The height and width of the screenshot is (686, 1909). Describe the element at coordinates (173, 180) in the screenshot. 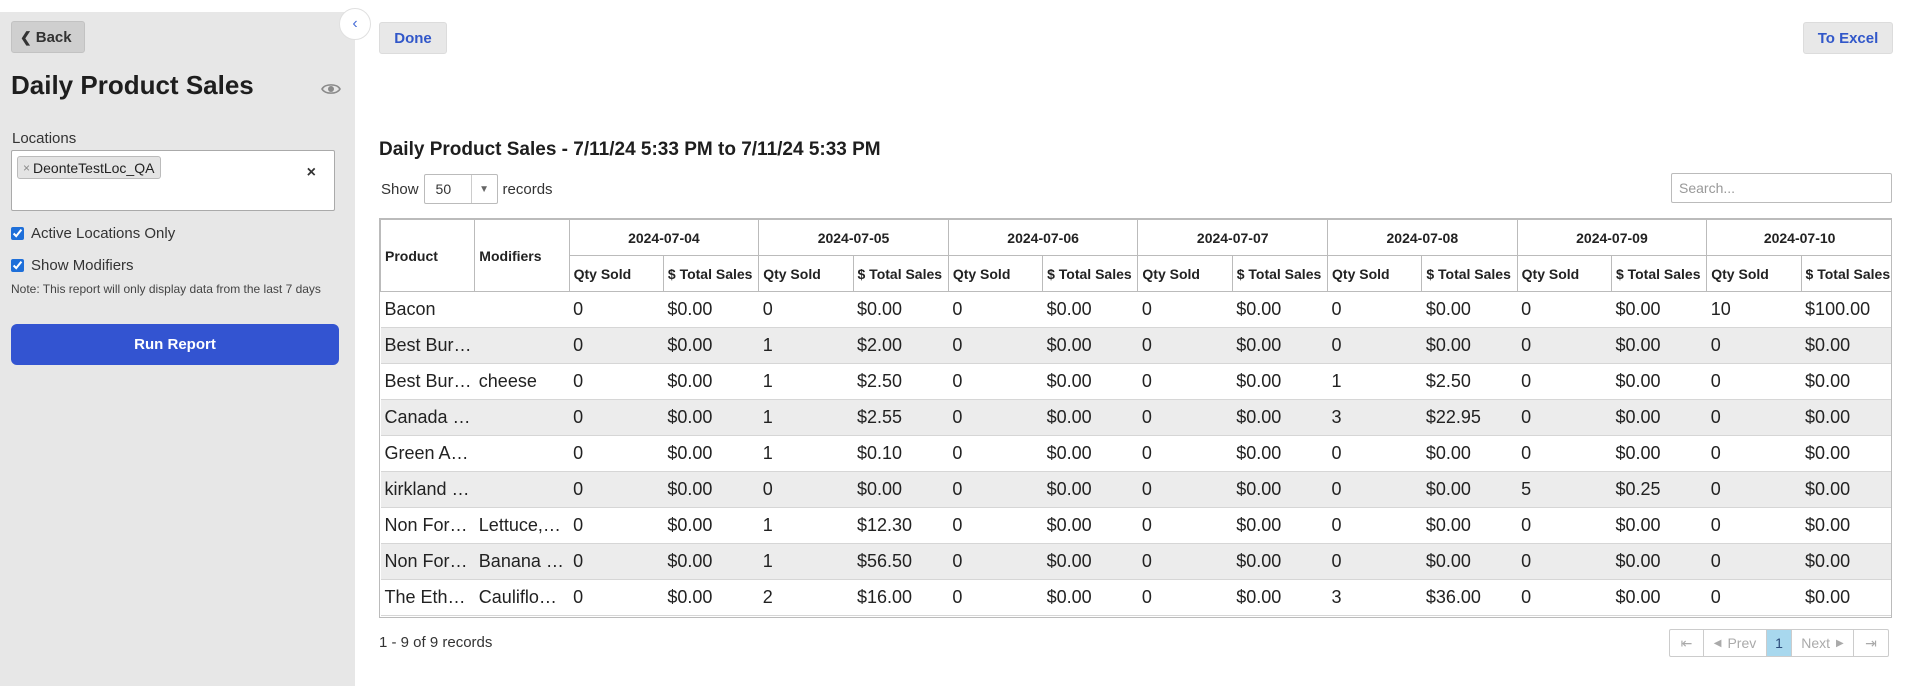

I see `locations-multiselect: × DeonteTestLoc_QA ×` at that location.